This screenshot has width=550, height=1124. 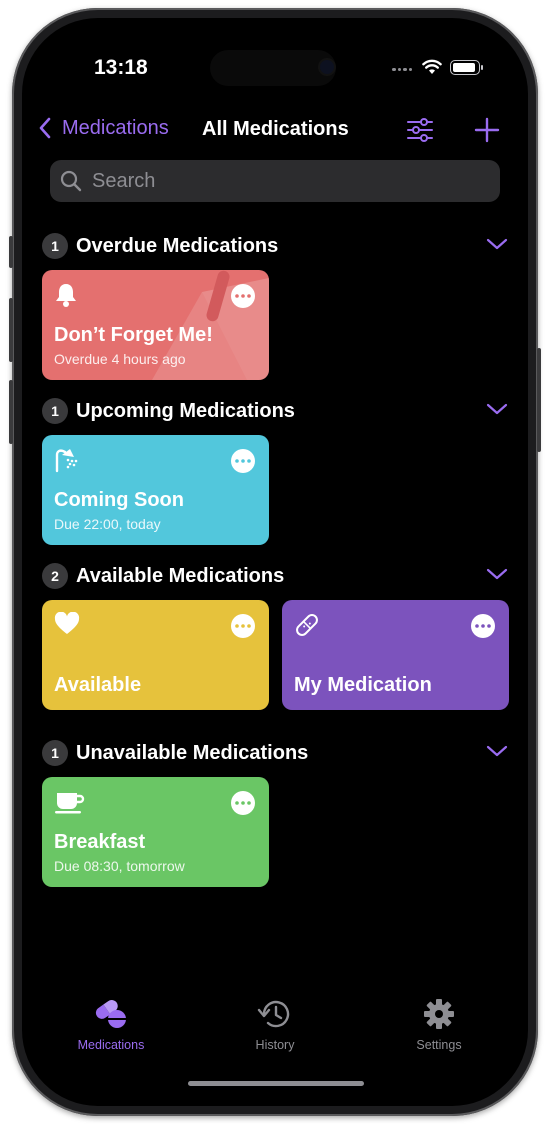 I want to click on tab-label: Medications, so click(x=111, y=1045).